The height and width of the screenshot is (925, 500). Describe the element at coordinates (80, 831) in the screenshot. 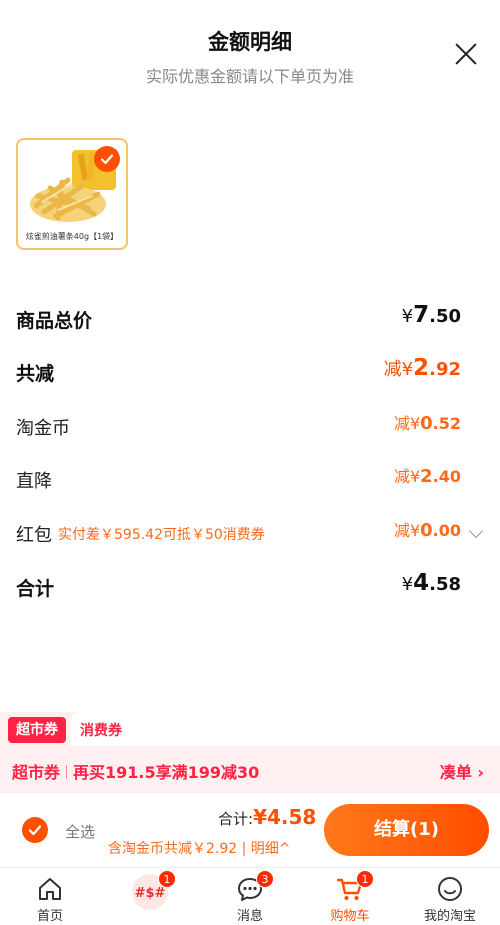

I see `select-all-label: 全选` at that location.